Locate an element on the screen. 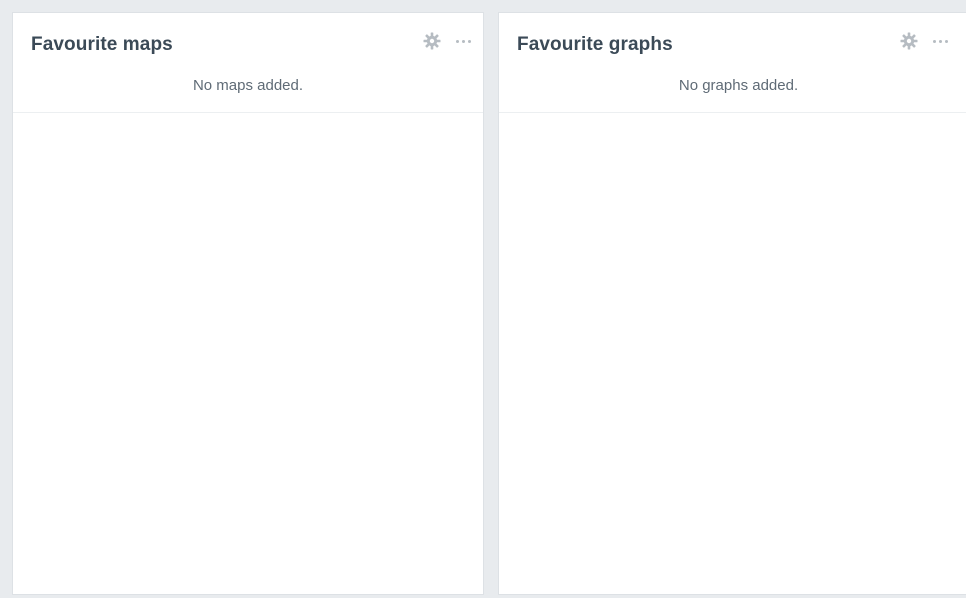 This screenshot has height=598, width=966. widget-title: Favourite graphs is located at coordinates (595, 44).